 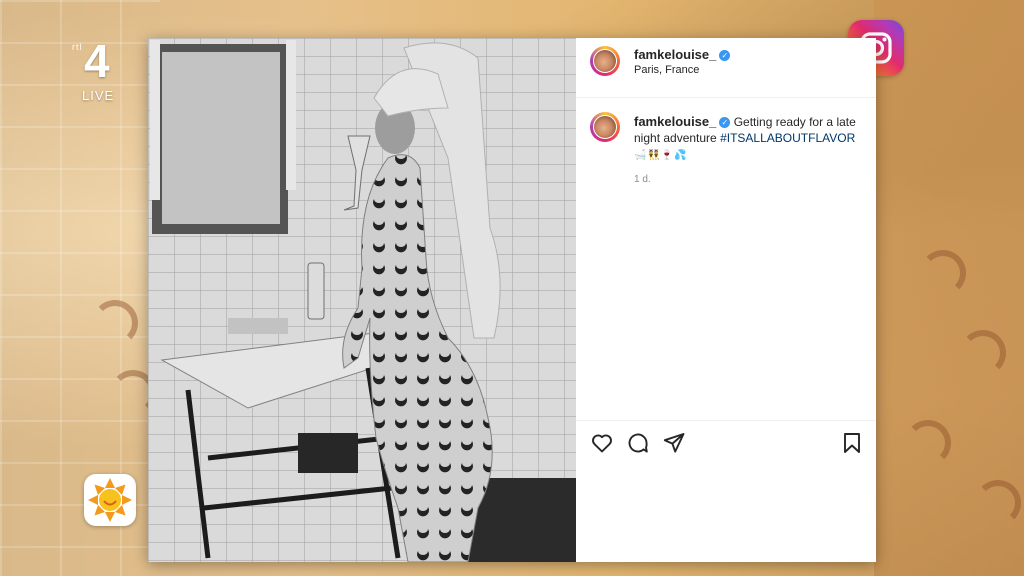 I want to click on post-actions, so click(x=726, y=491).